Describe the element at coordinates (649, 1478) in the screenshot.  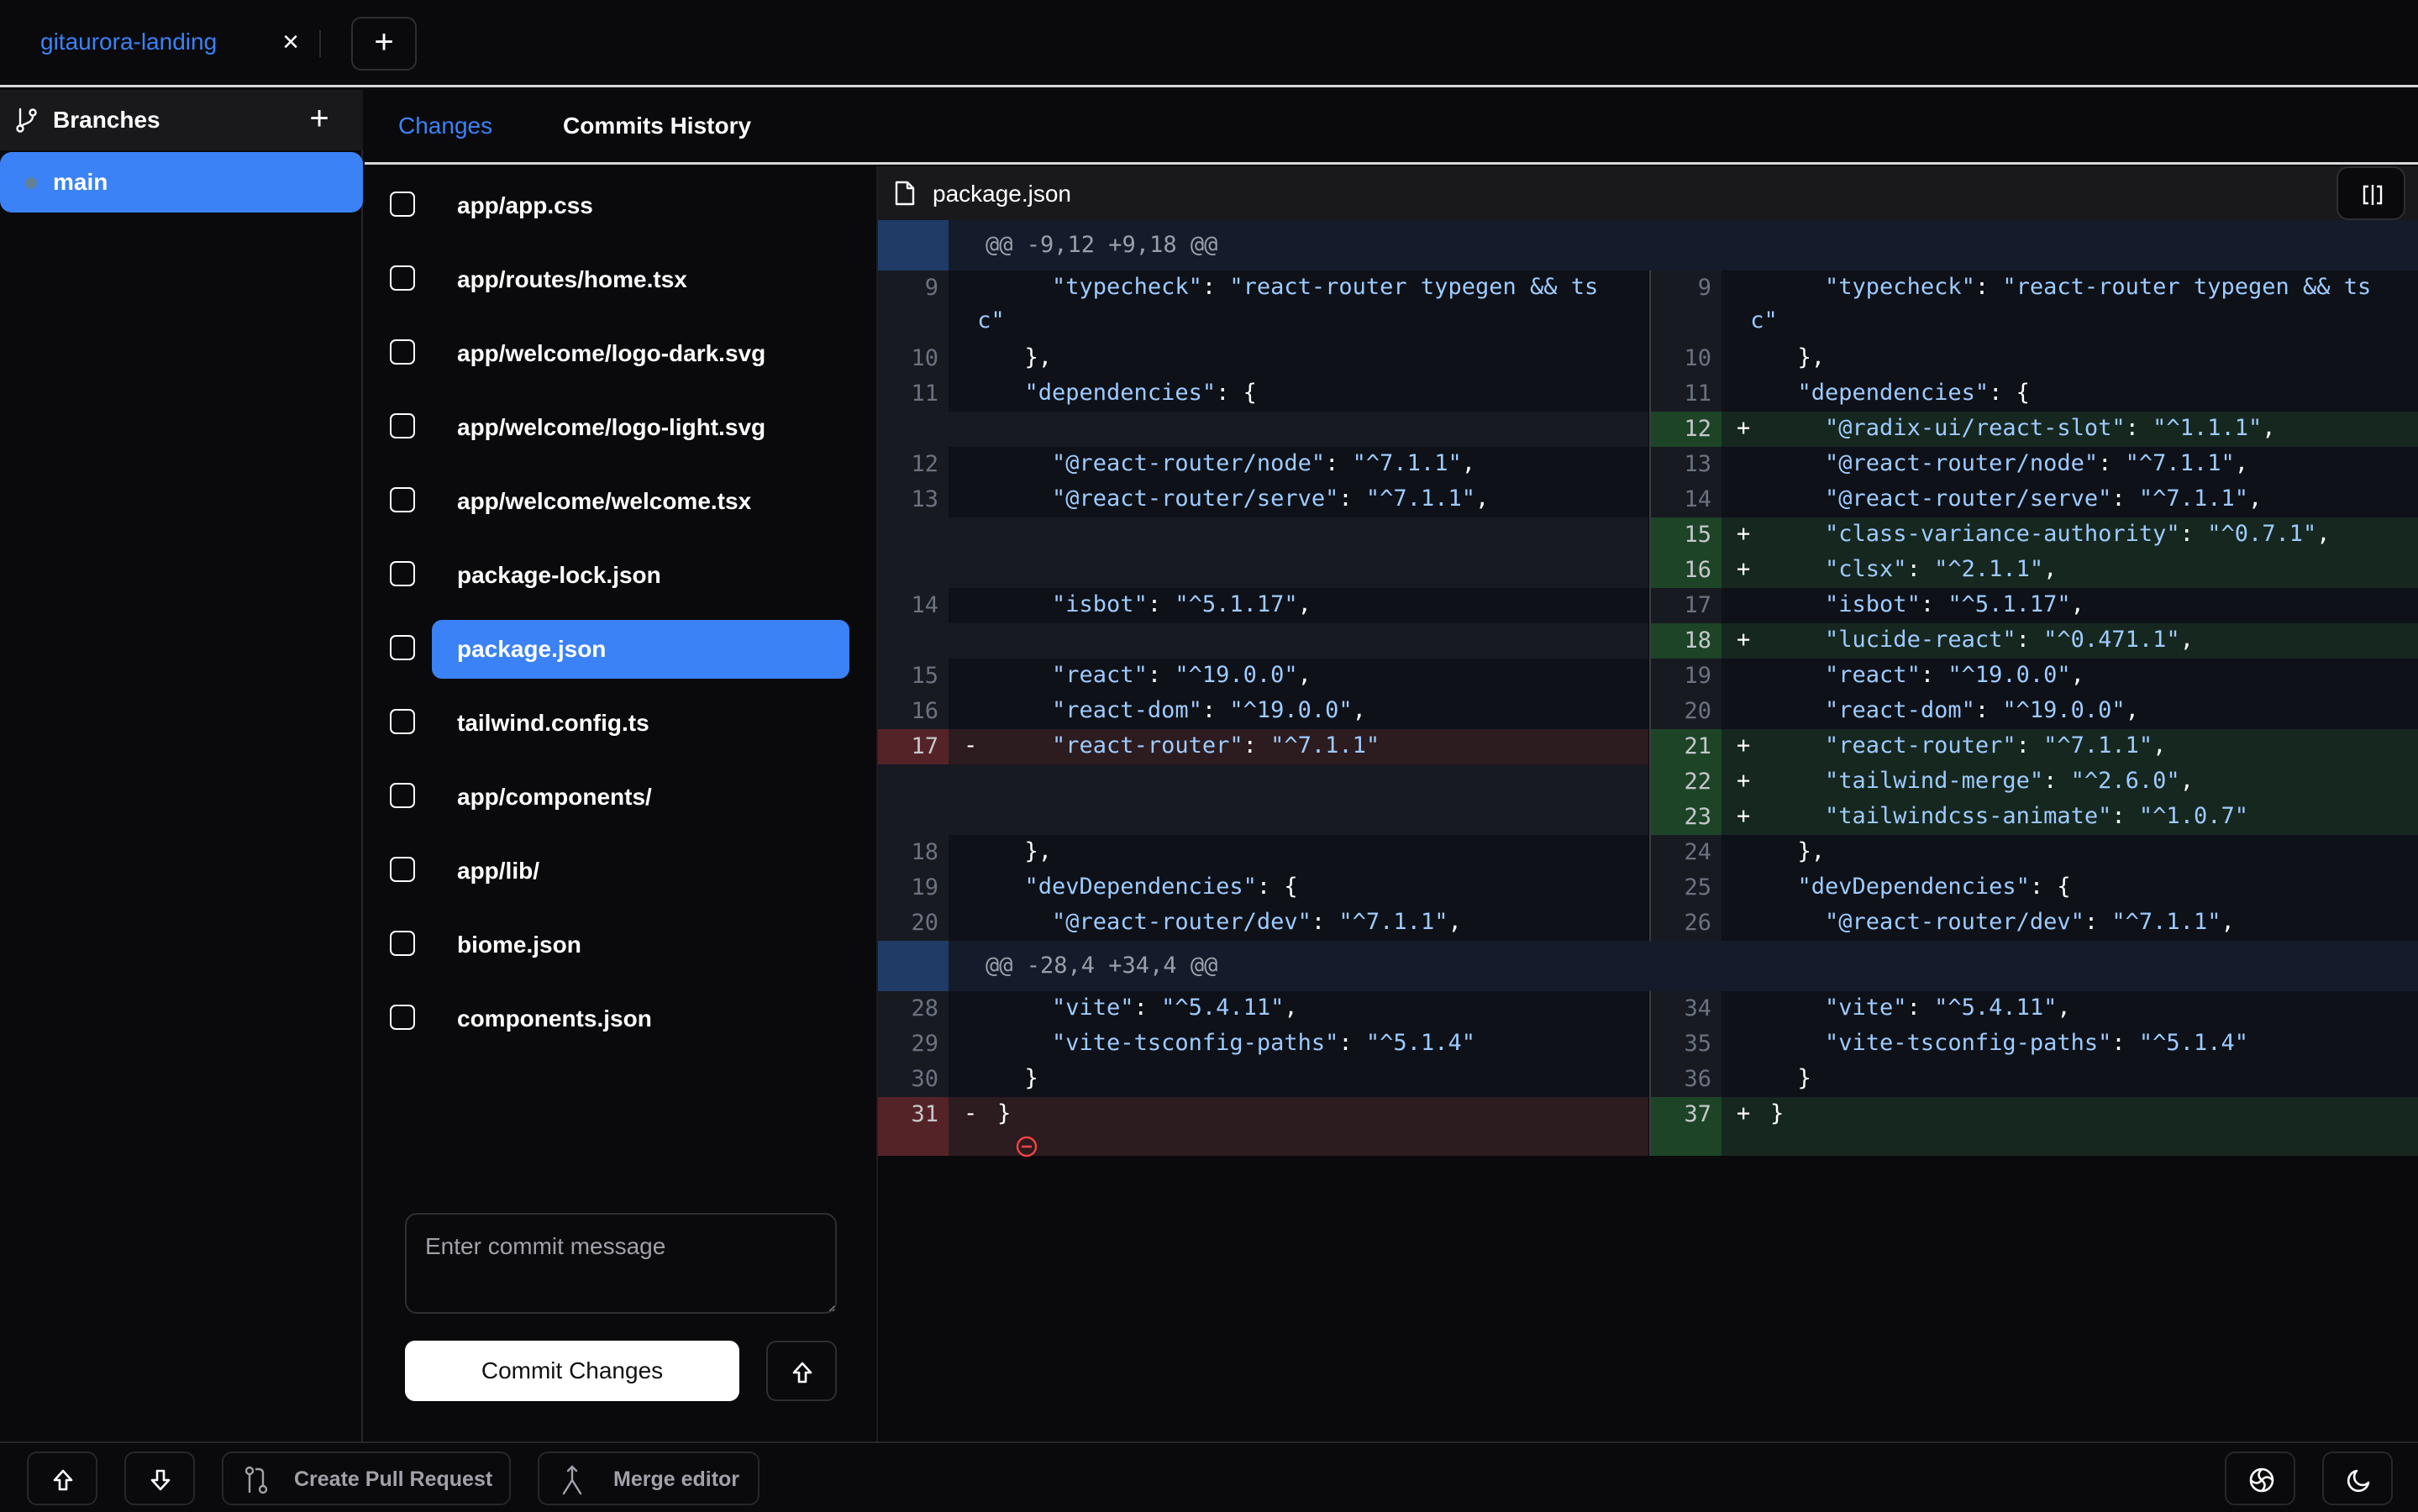
I see `merge-editor-button: Merge editor` at that location.